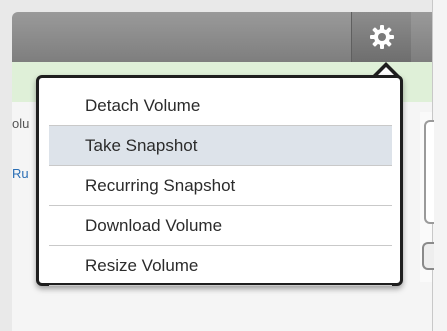 The image size is (447, 331). Describe the element at coordinates (429, 172) in the screenshot. I see `scroll-track` at that location.